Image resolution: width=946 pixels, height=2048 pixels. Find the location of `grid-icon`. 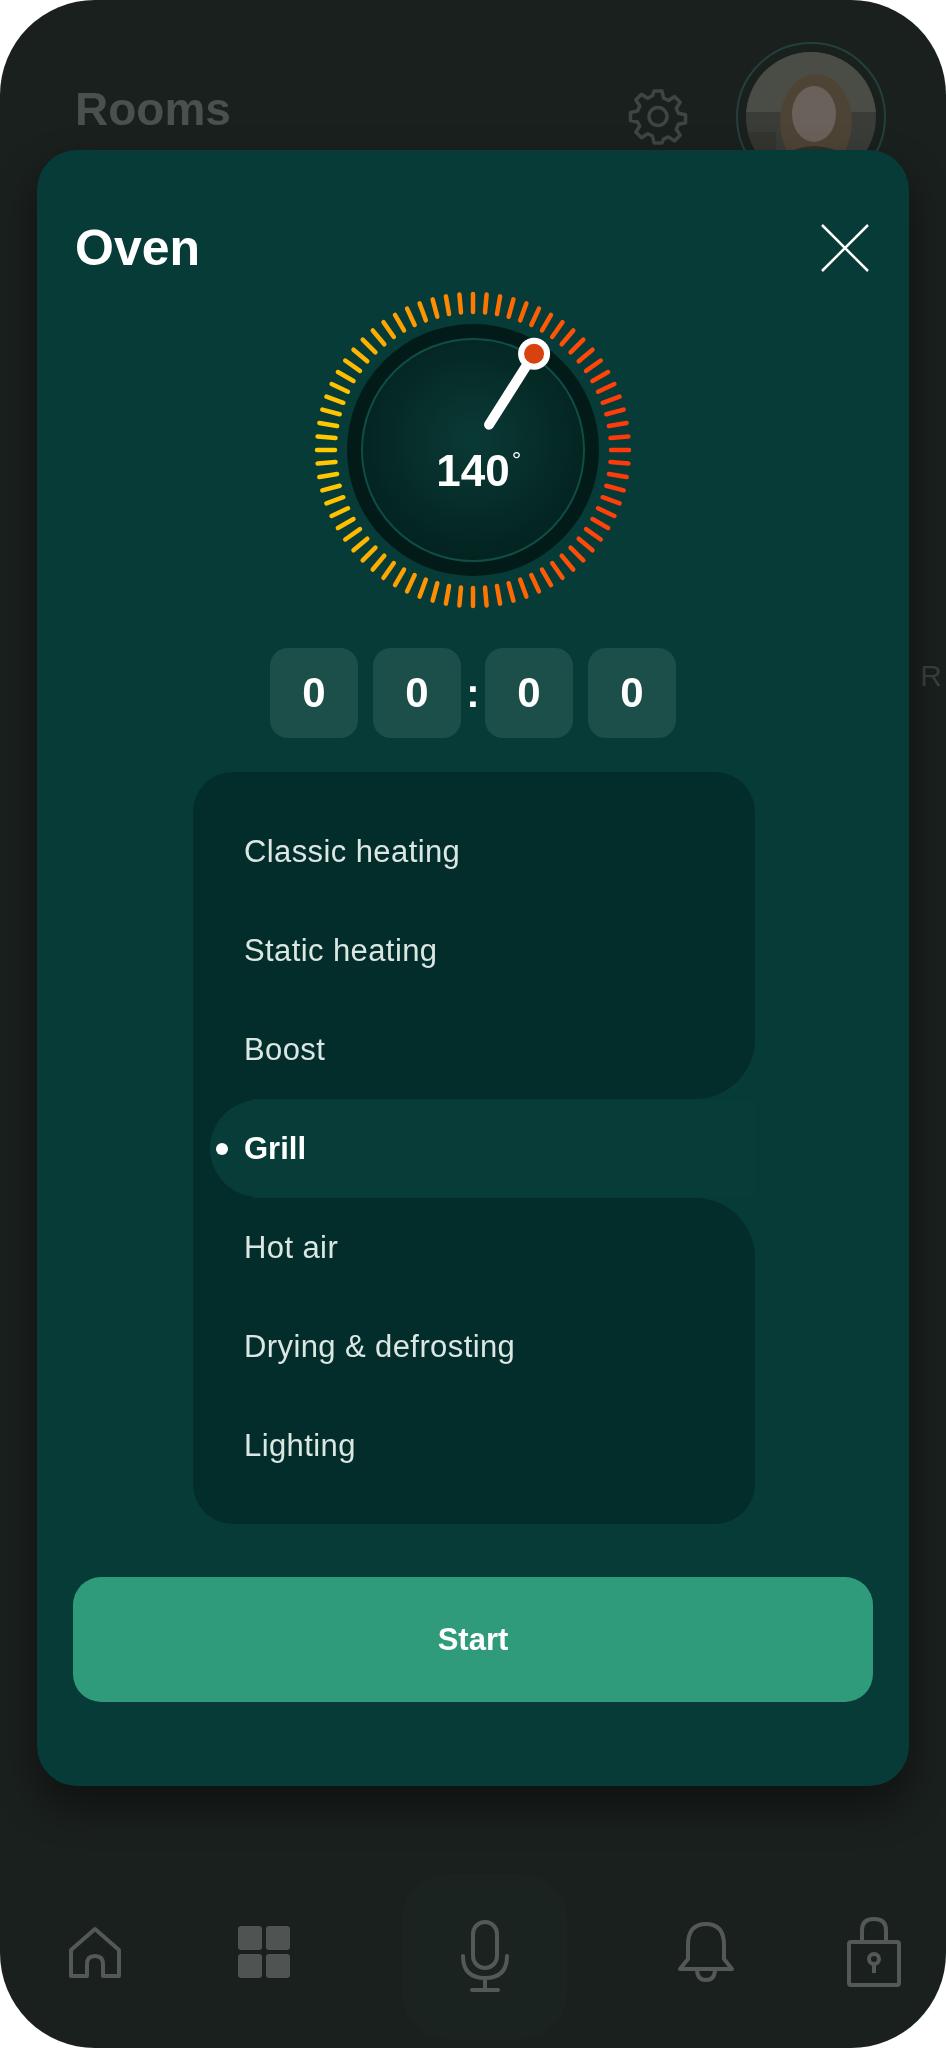

grid-icon is located at coordinates (263, 1951).